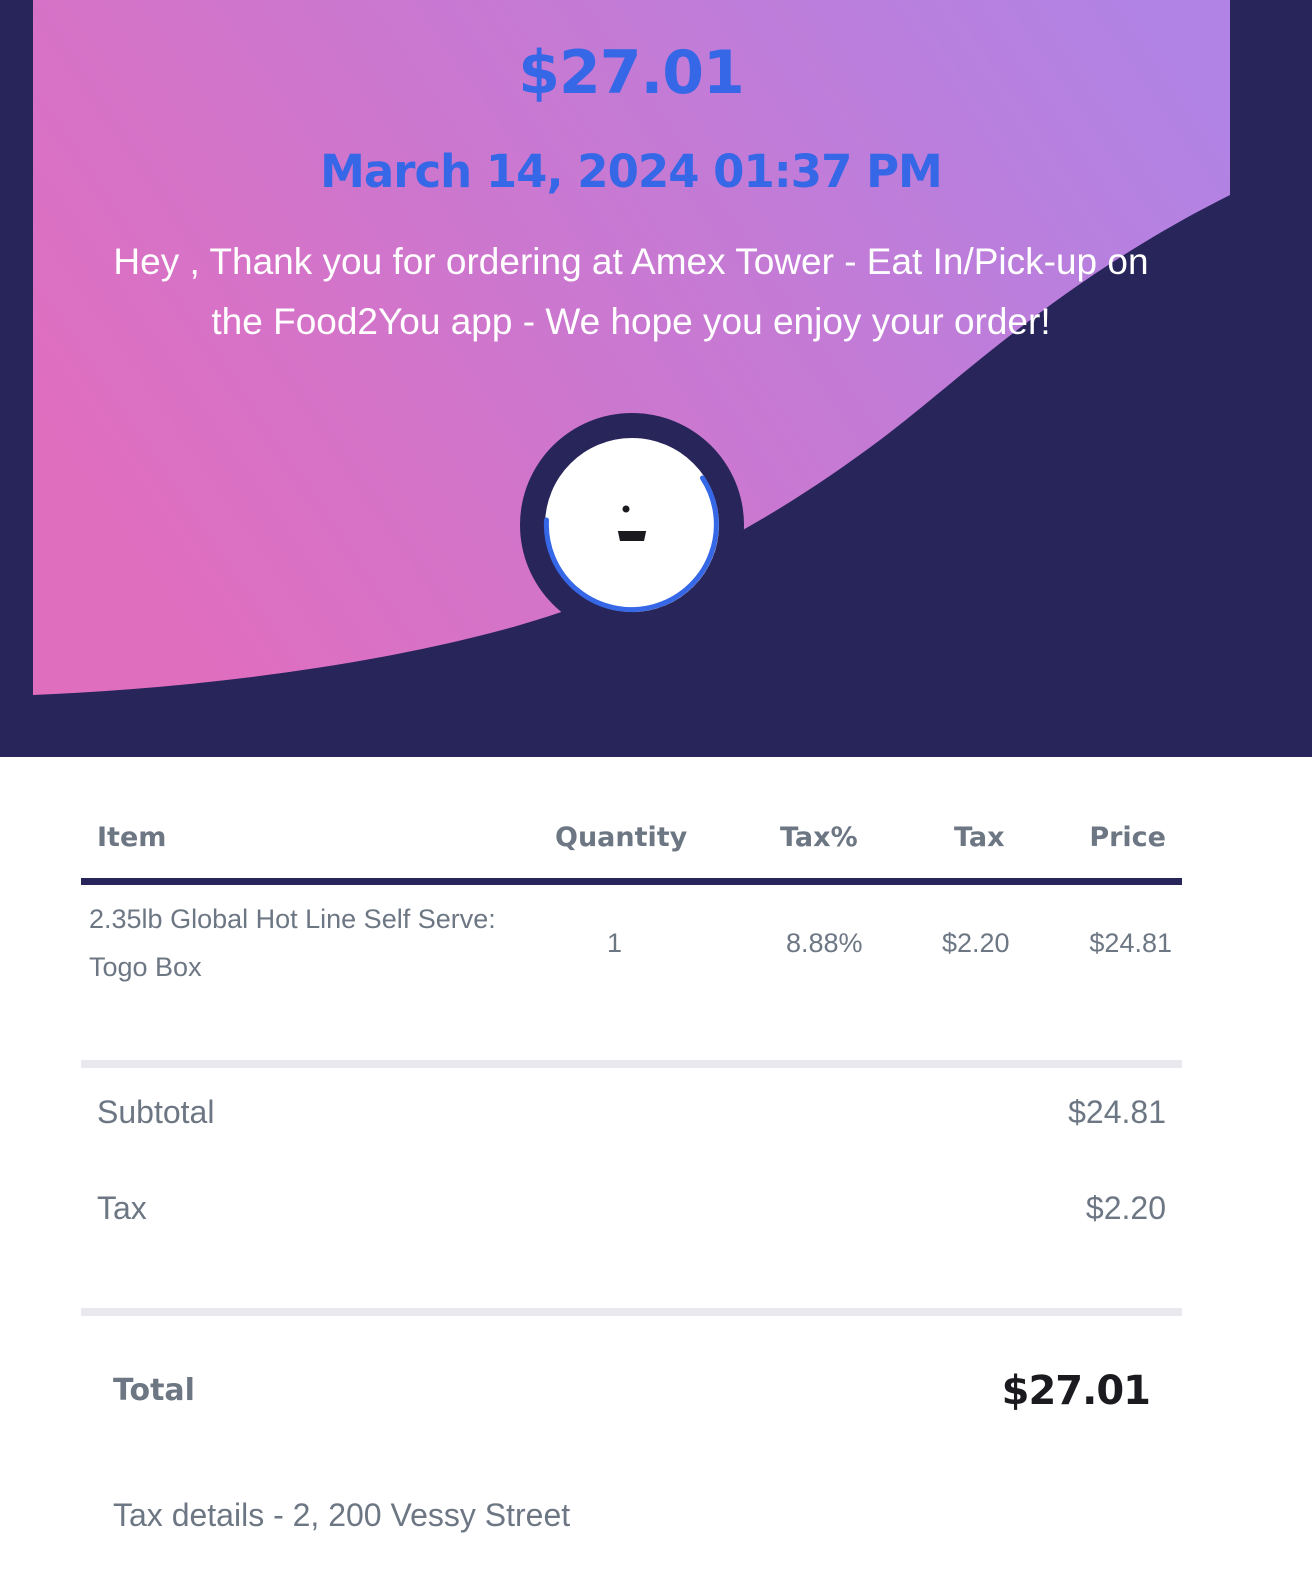  I want to click on item-quantity: 1, so click(615, 943).